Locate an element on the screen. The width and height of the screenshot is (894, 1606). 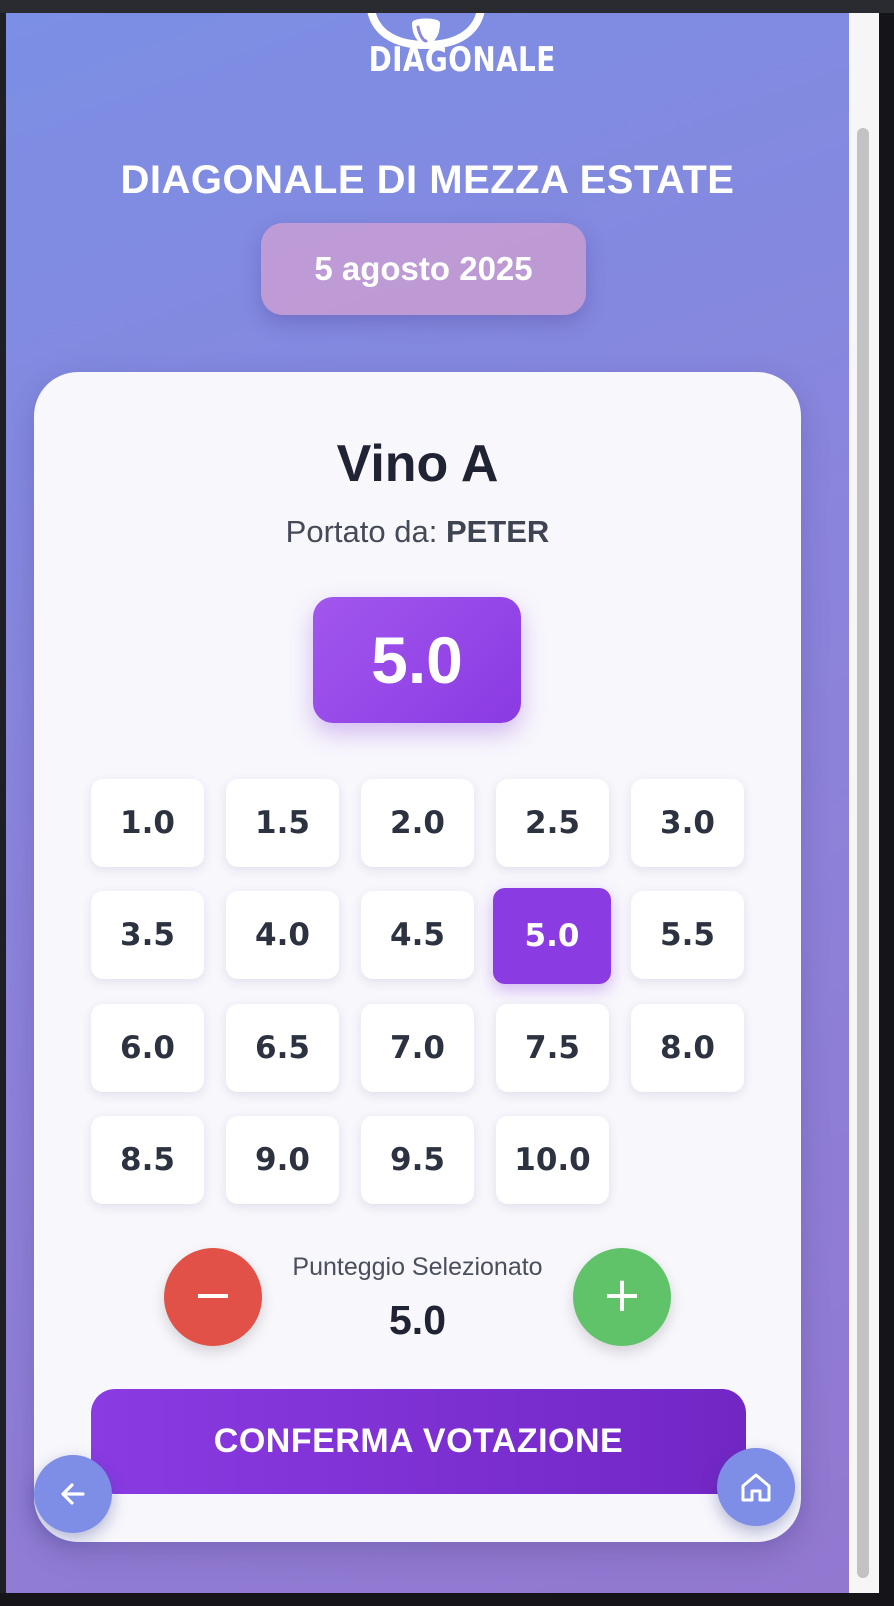
score-option-button: 1.0 is located at coordinates (147, 823).